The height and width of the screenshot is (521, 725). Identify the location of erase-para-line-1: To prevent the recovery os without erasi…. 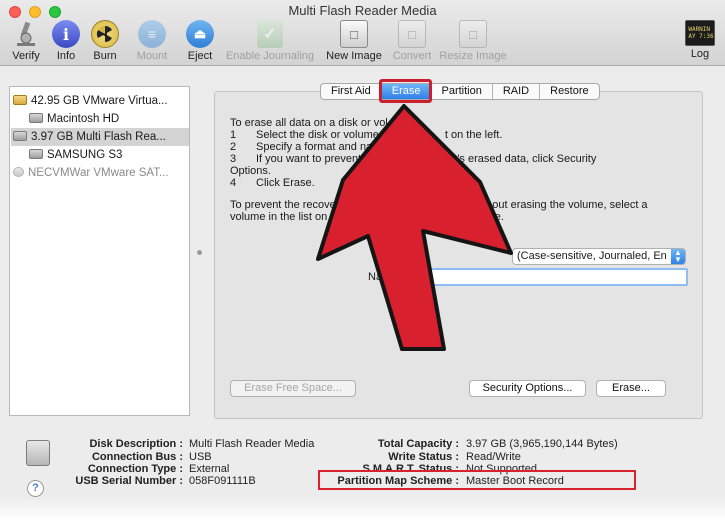
(439, 205).